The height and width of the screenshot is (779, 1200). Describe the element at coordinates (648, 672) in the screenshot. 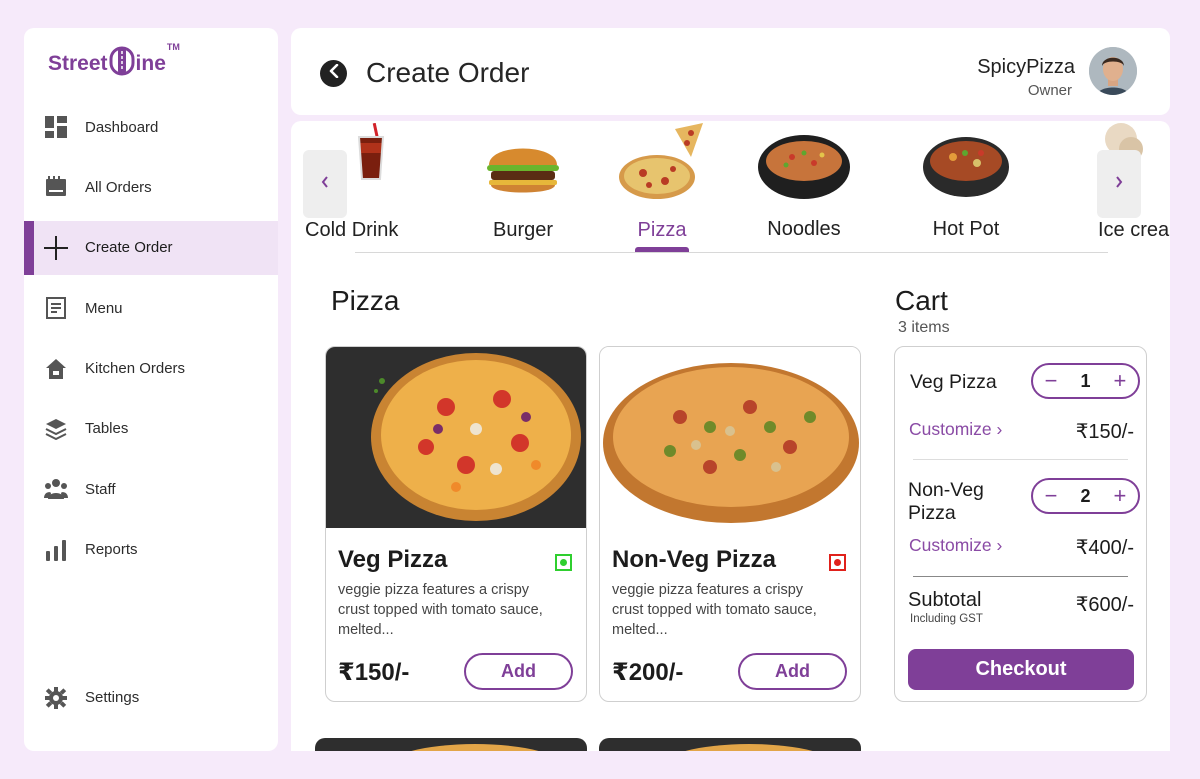

I see `product-price: ₹200/-` at that location.